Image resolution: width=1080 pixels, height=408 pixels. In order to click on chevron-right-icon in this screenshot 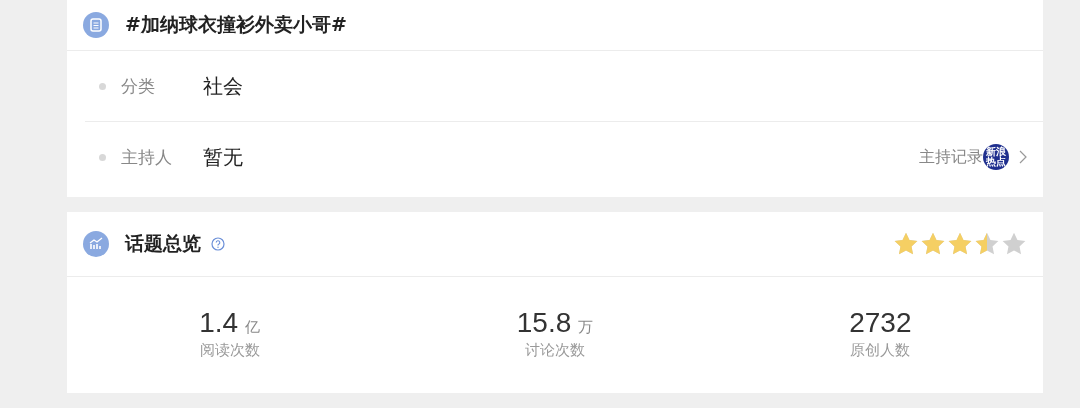, I will do `click(1023, 157)`.